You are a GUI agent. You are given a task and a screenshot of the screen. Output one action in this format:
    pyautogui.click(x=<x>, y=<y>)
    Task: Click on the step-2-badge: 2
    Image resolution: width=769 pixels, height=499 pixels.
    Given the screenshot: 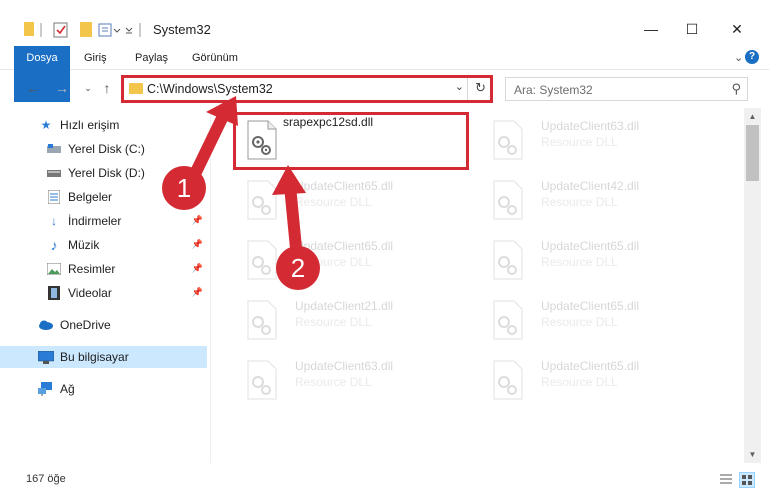 What is the action you would take?
    pyautogui.click(x=298, y=268)
    